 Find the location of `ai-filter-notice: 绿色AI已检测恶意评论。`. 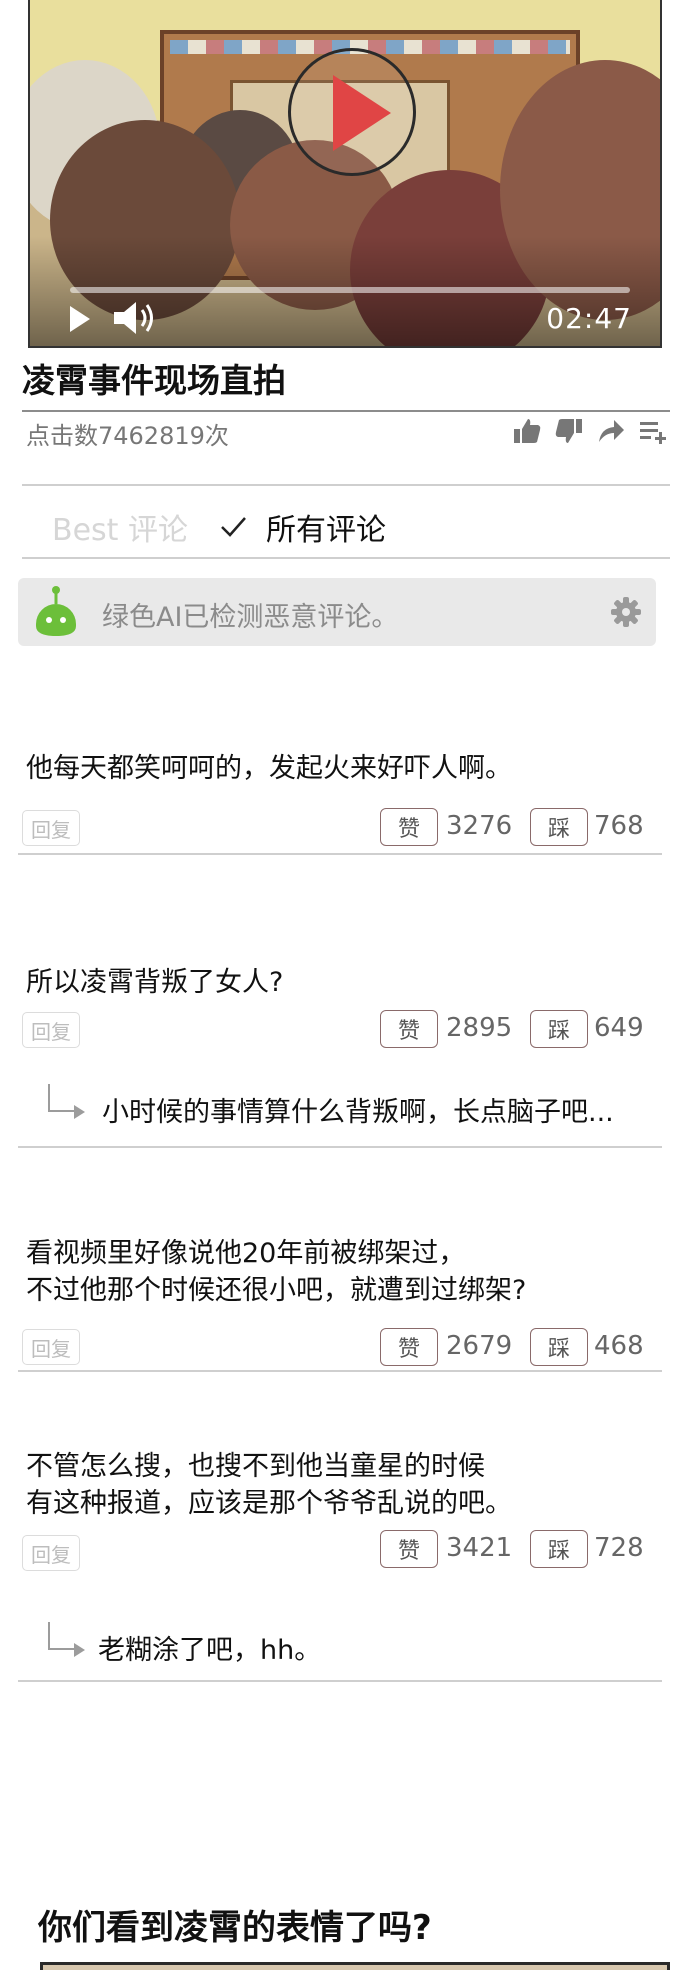

ai-filter-notice: 绿色AI已检测恶意评论。 is located at coordinates (337, 612).